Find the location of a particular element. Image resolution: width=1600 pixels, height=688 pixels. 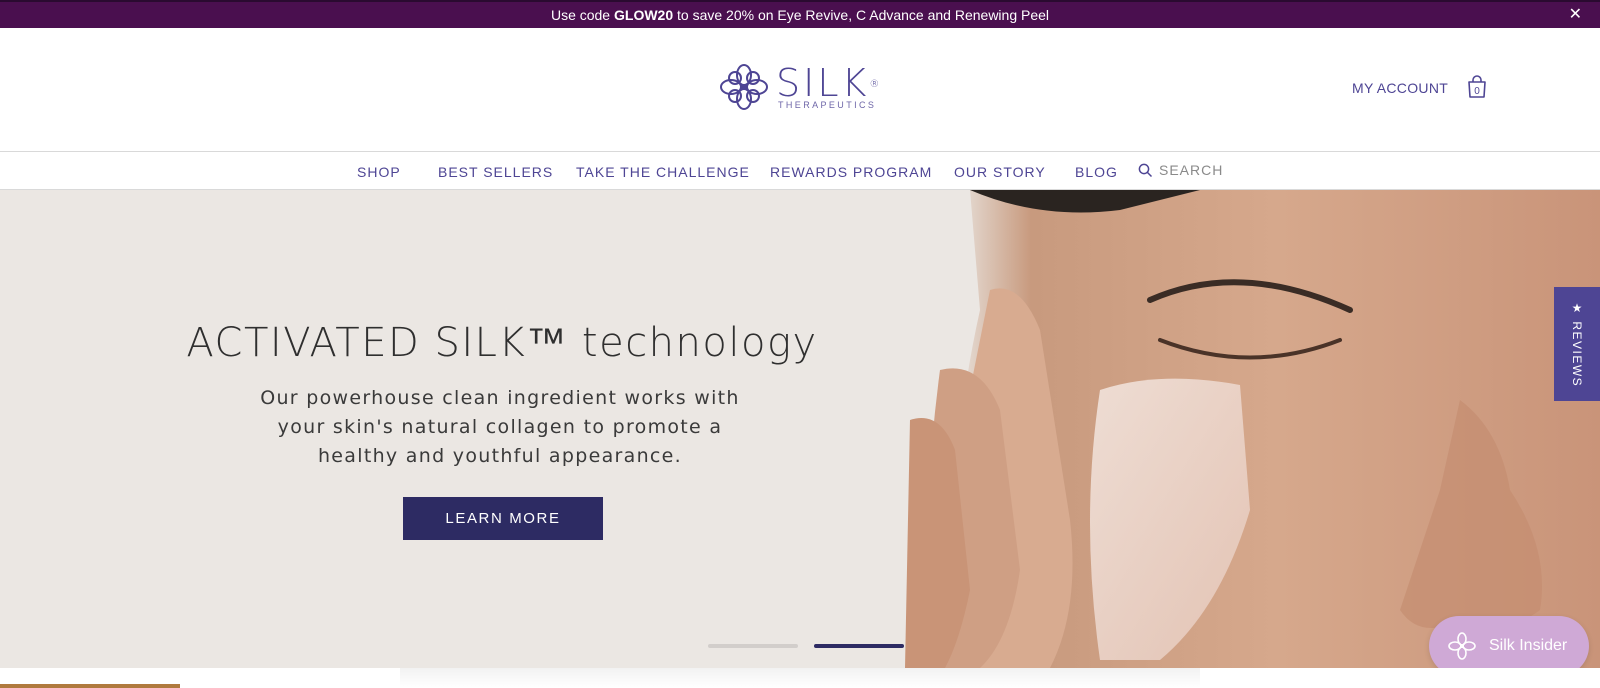

reviews-tab-label: ★ REVIEWS is located at coordinates (1577, 344).